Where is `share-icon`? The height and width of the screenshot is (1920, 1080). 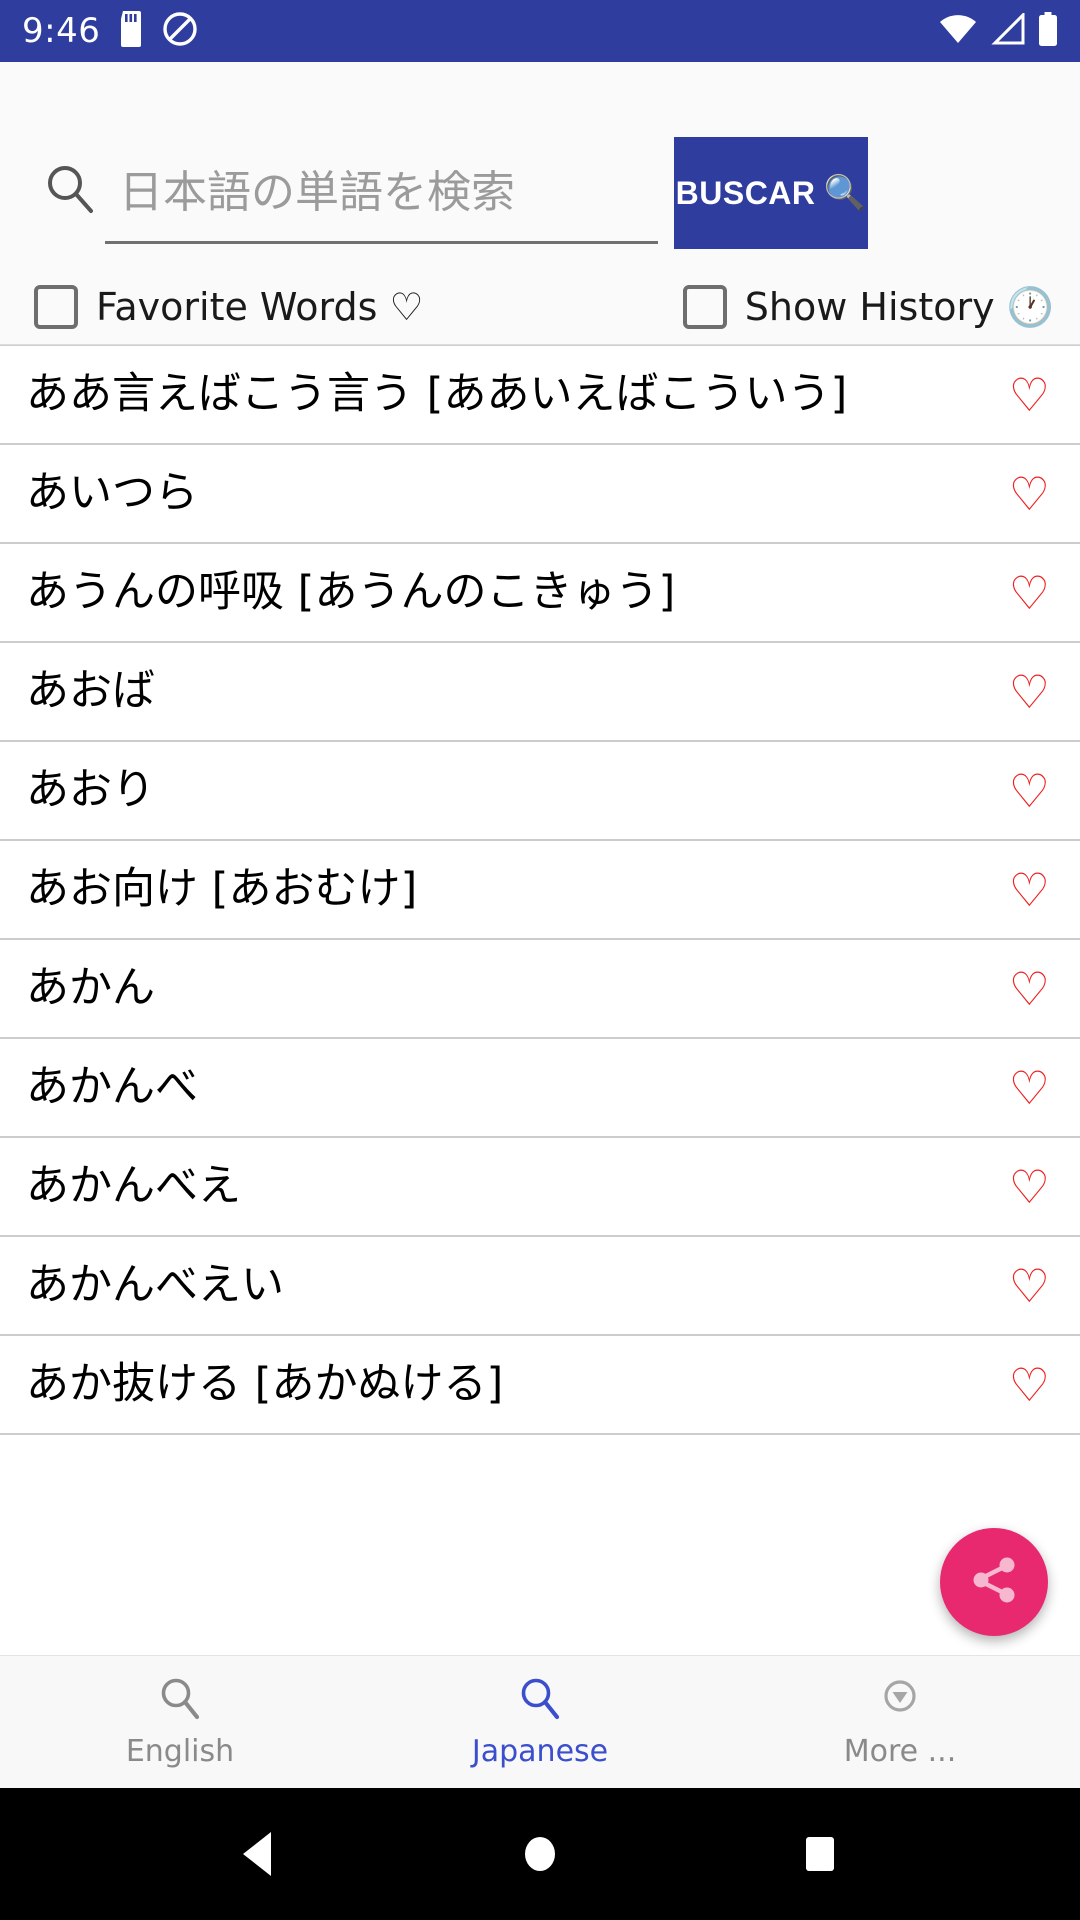
share-icon is located at coordinates (994, 1582).